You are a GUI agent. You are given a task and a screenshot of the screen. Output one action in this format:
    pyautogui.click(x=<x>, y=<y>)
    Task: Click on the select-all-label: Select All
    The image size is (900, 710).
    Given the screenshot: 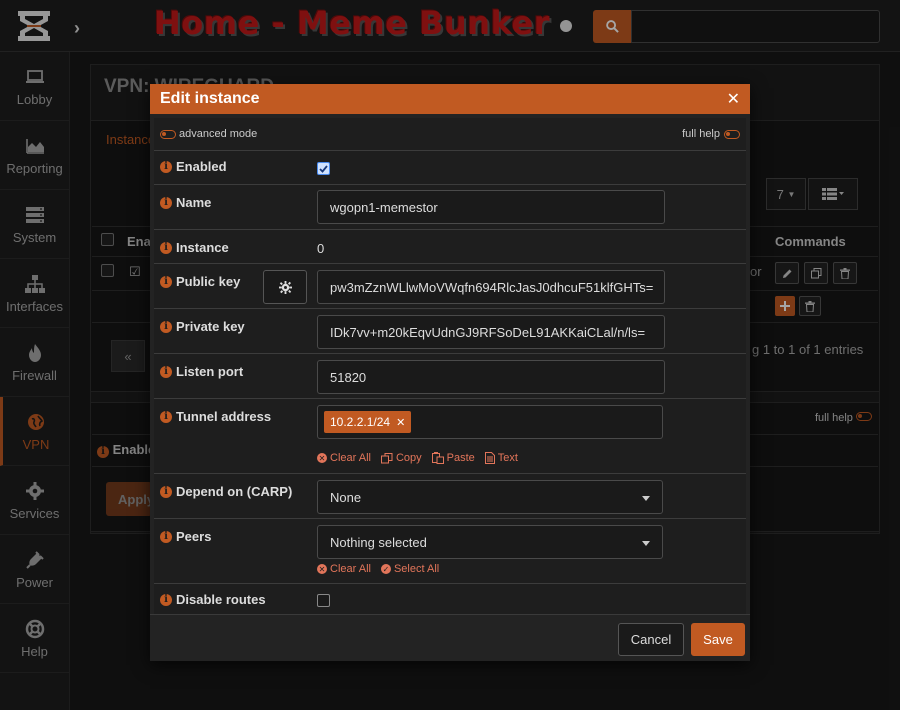 What is the action you would take?
    pyautogui.click(x=416, y=569)
    